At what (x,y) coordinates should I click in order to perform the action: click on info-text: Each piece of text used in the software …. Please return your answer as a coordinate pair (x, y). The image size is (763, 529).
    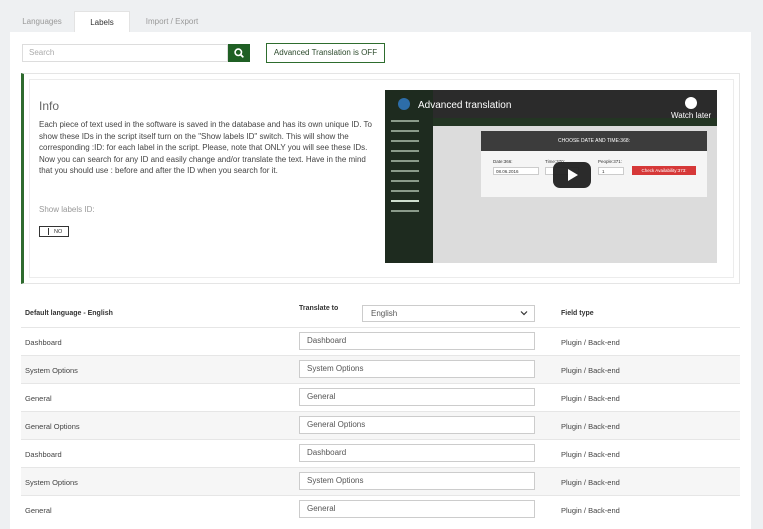
    Looking at the image, I should click on (205, 148).